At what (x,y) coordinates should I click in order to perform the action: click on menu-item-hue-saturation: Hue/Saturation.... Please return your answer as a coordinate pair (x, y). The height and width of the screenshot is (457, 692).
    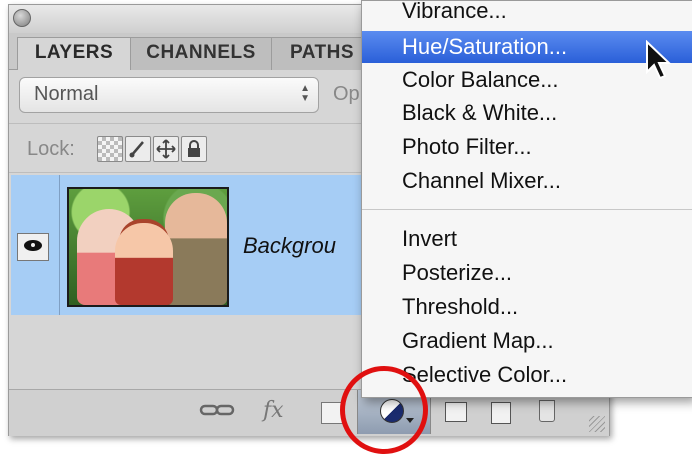
    Looking at the image, I should click on (527, 47).